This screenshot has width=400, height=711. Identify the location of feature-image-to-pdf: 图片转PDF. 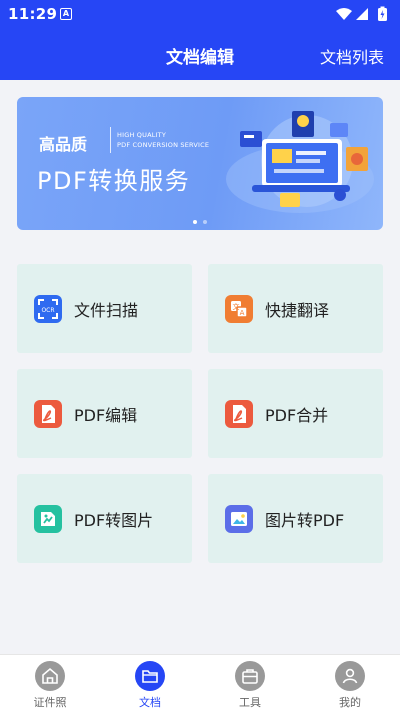
(295, 518).